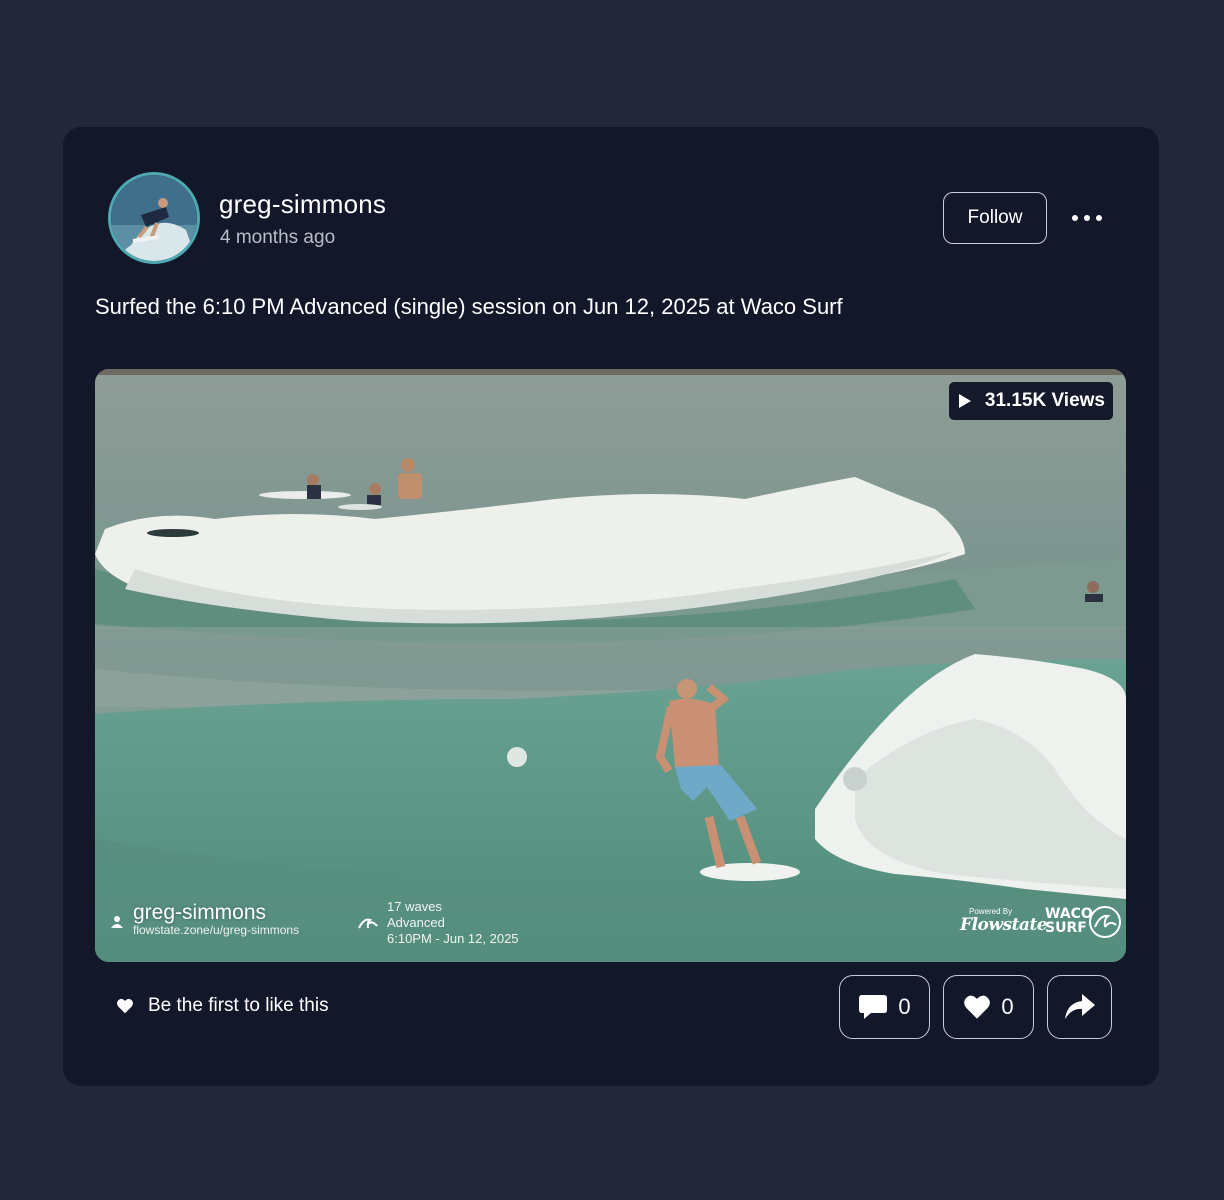 This screenshot has height=1200, width=1224. Describe the element at coordinates (368, 923) in the screenshot. I see `wave-icon` at that location.